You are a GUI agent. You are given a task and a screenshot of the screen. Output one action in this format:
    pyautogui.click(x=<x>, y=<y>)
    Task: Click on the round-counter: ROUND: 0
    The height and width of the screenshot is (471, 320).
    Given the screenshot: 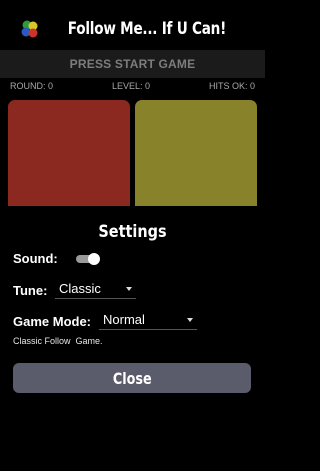 What is the action you would take?
    pyautogui.click(x=32, y=86)
    